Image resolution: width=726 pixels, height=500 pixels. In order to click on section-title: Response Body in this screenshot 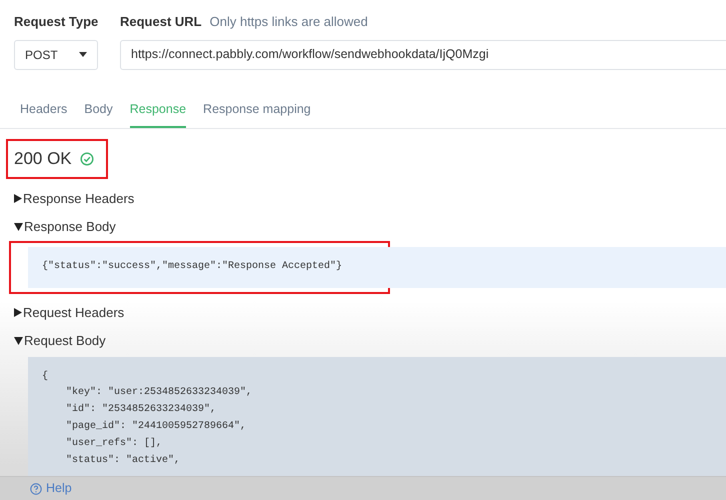, I will do `click(70, 227)`.